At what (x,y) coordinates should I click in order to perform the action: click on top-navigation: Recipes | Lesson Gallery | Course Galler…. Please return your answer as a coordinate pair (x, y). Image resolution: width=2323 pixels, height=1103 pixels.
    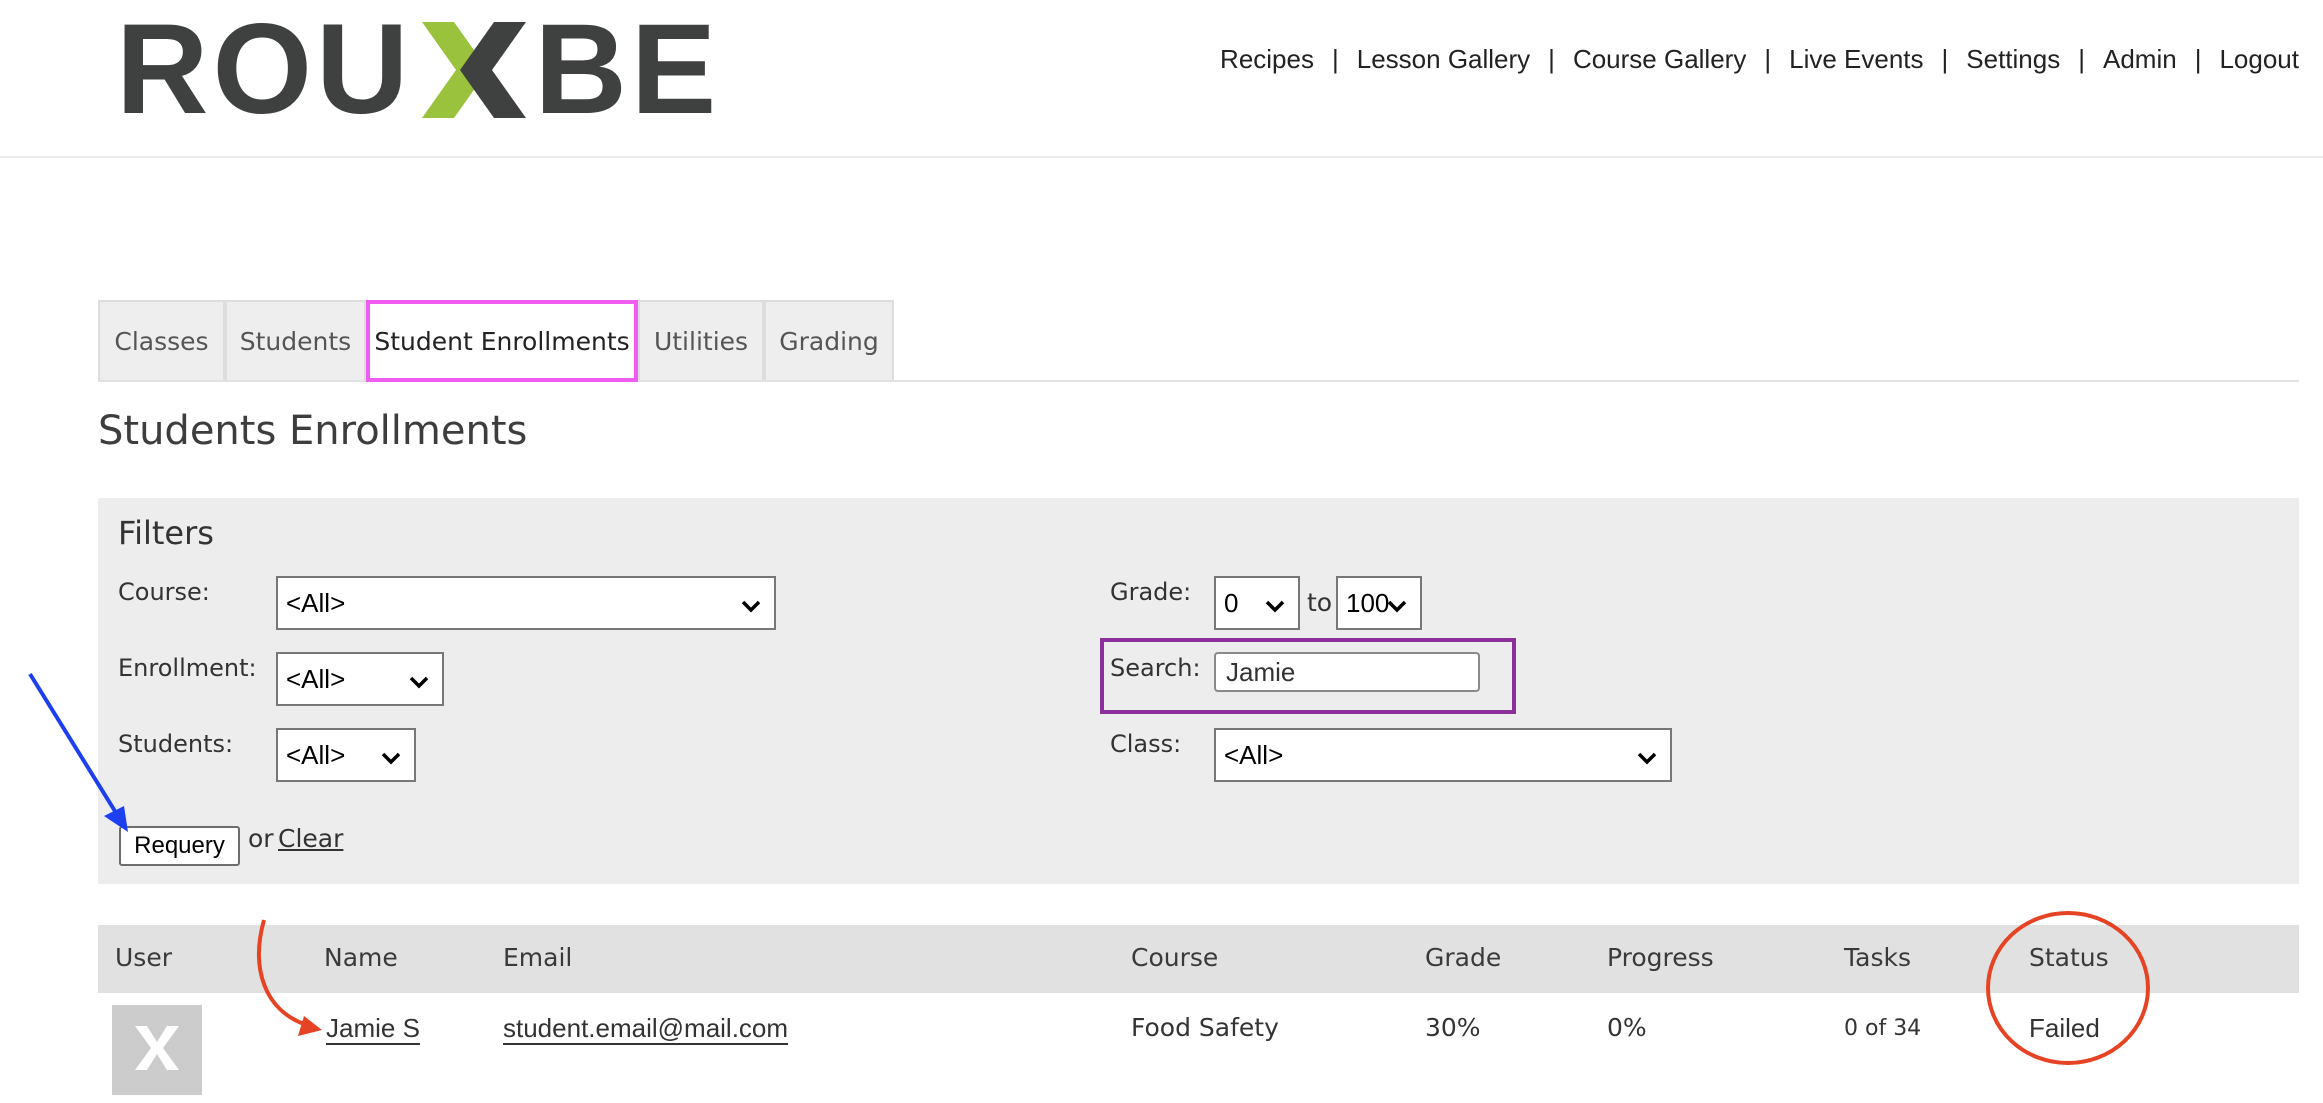
    Looking at the image, I should click on (1759, 59).